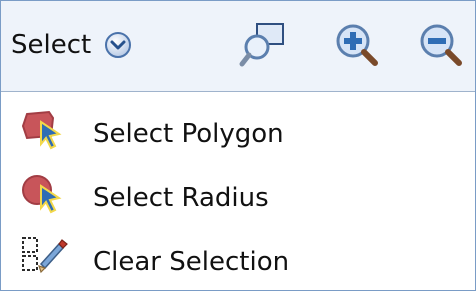  What do you see at coordinates (181, 198) in the screenshot?
I see `menu-item-label: Select Radius` at bounding box center [181, 198].